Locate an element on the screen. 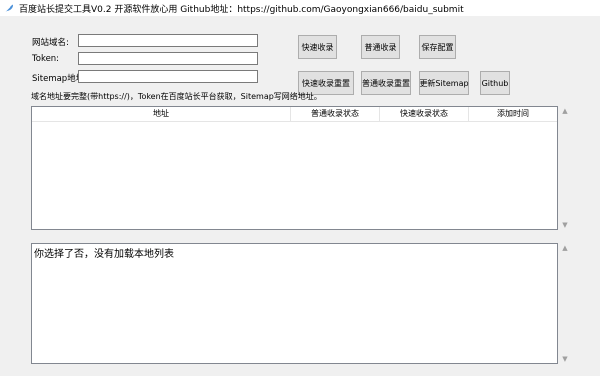 The height and width of the screenshot is (376, 600). domain-input is located at coordinates (168, 40).